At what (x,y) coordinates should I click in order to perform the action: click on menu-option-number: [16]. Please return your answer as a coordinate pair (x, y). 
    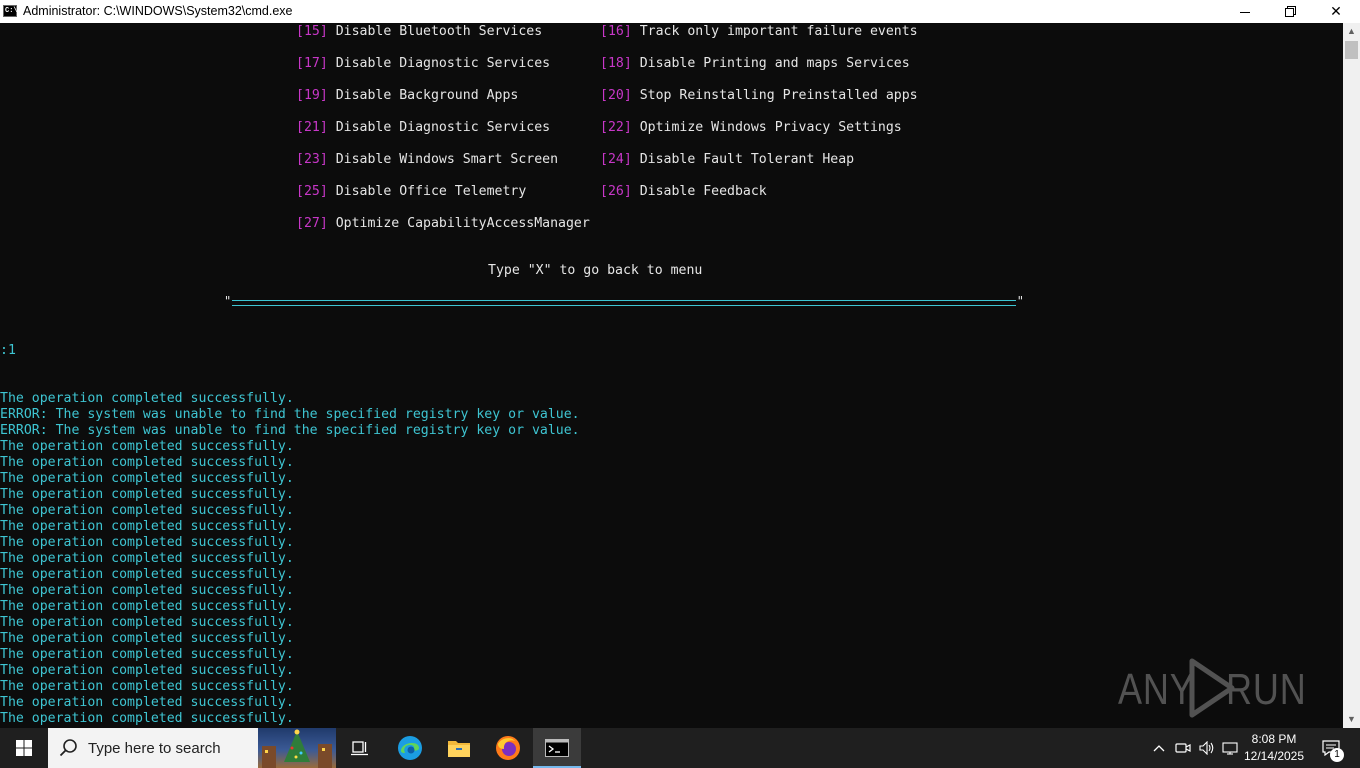
    Looking at the image, I should click on (616, 31).